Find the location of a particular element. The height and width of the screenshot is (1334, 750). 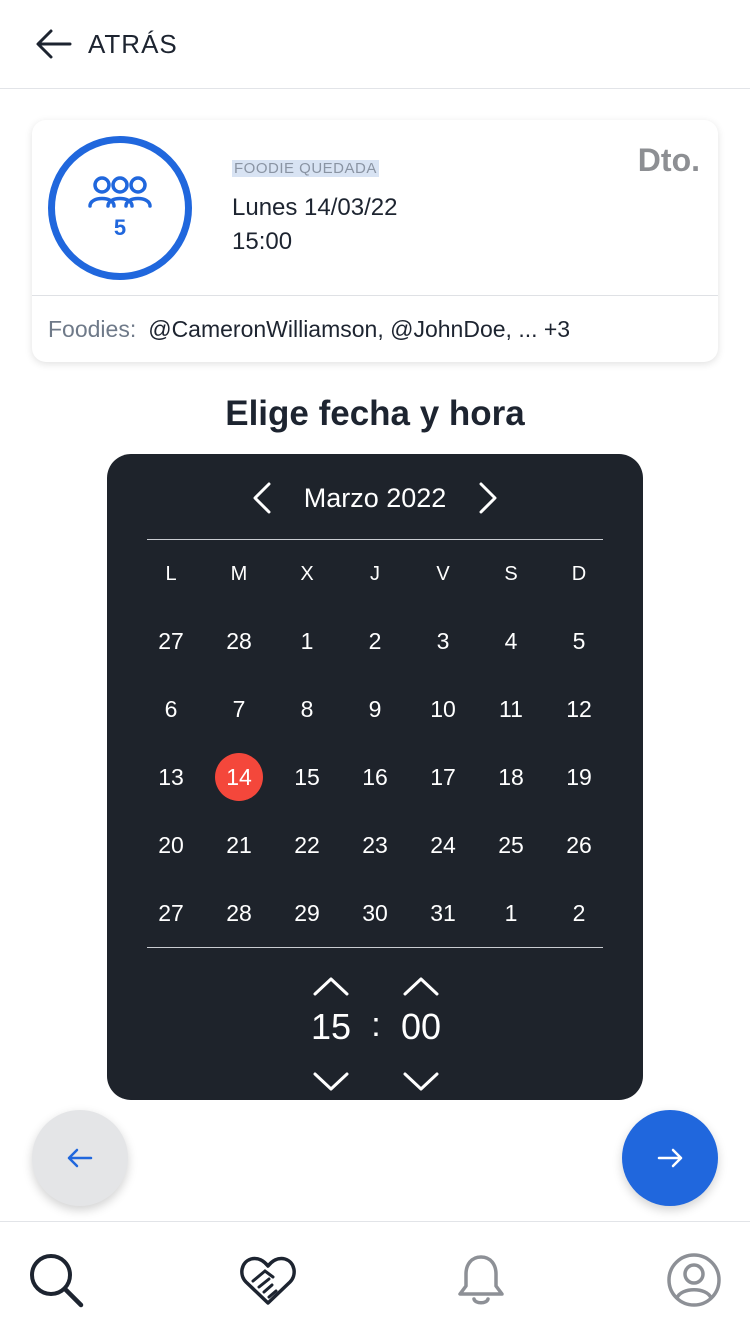

tab-notifications is located at coordinates (481, 1280).